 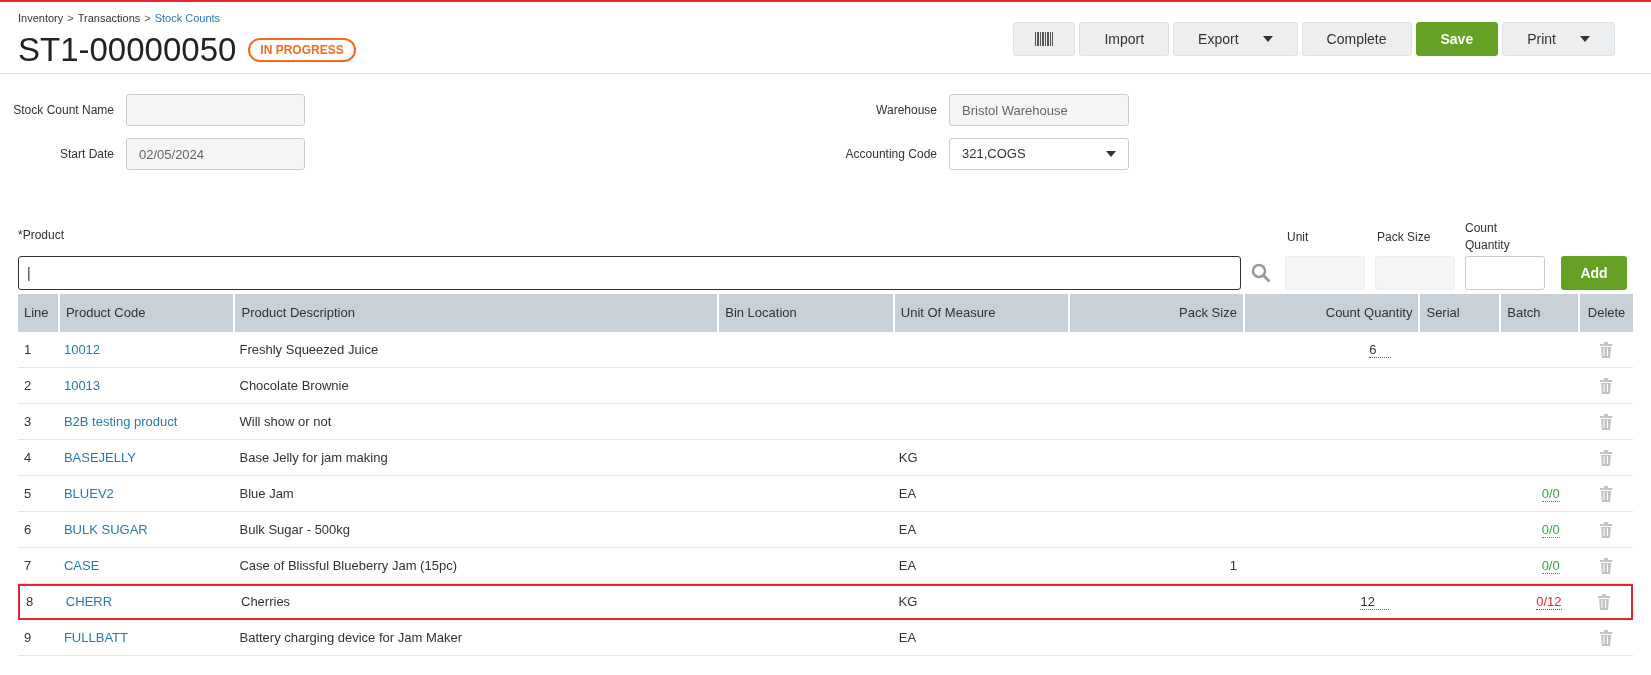 What do you see at coordinates (906, 110) in the screenshot?
I see `field-label: Warehouse` at bounding box center [906, 110].